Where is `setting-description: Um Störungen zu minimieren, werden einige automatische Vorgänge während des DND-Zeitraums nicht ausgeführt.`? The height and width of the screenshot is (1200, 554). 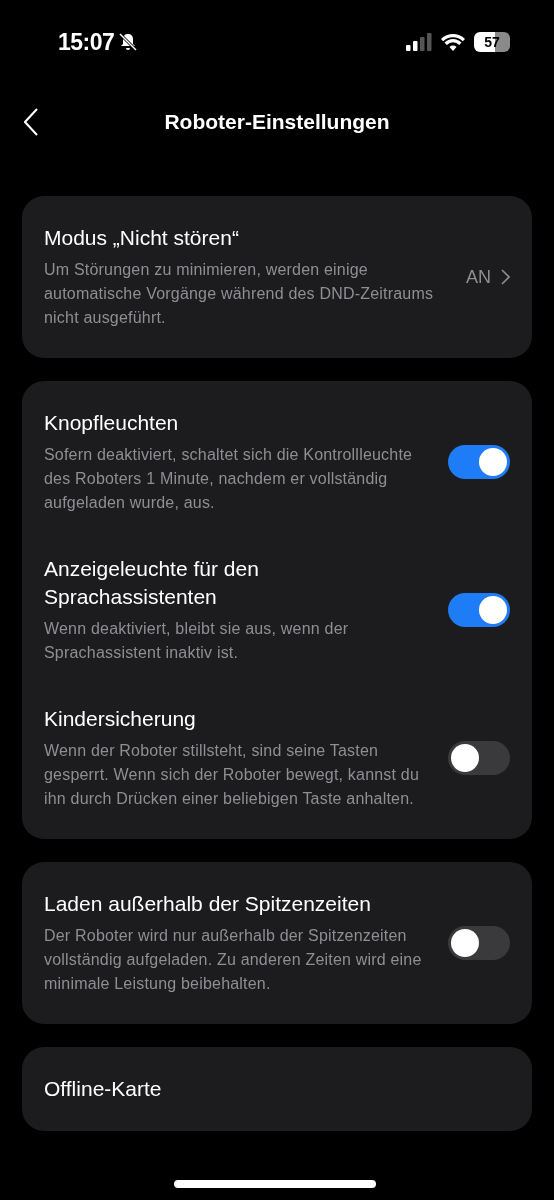
setting-description: Um Störungen zu minimieren, werden einige automatische Vorgänge während des DND-Zeitraums nicht ausgeführt. is located at coordinates (239, 294).